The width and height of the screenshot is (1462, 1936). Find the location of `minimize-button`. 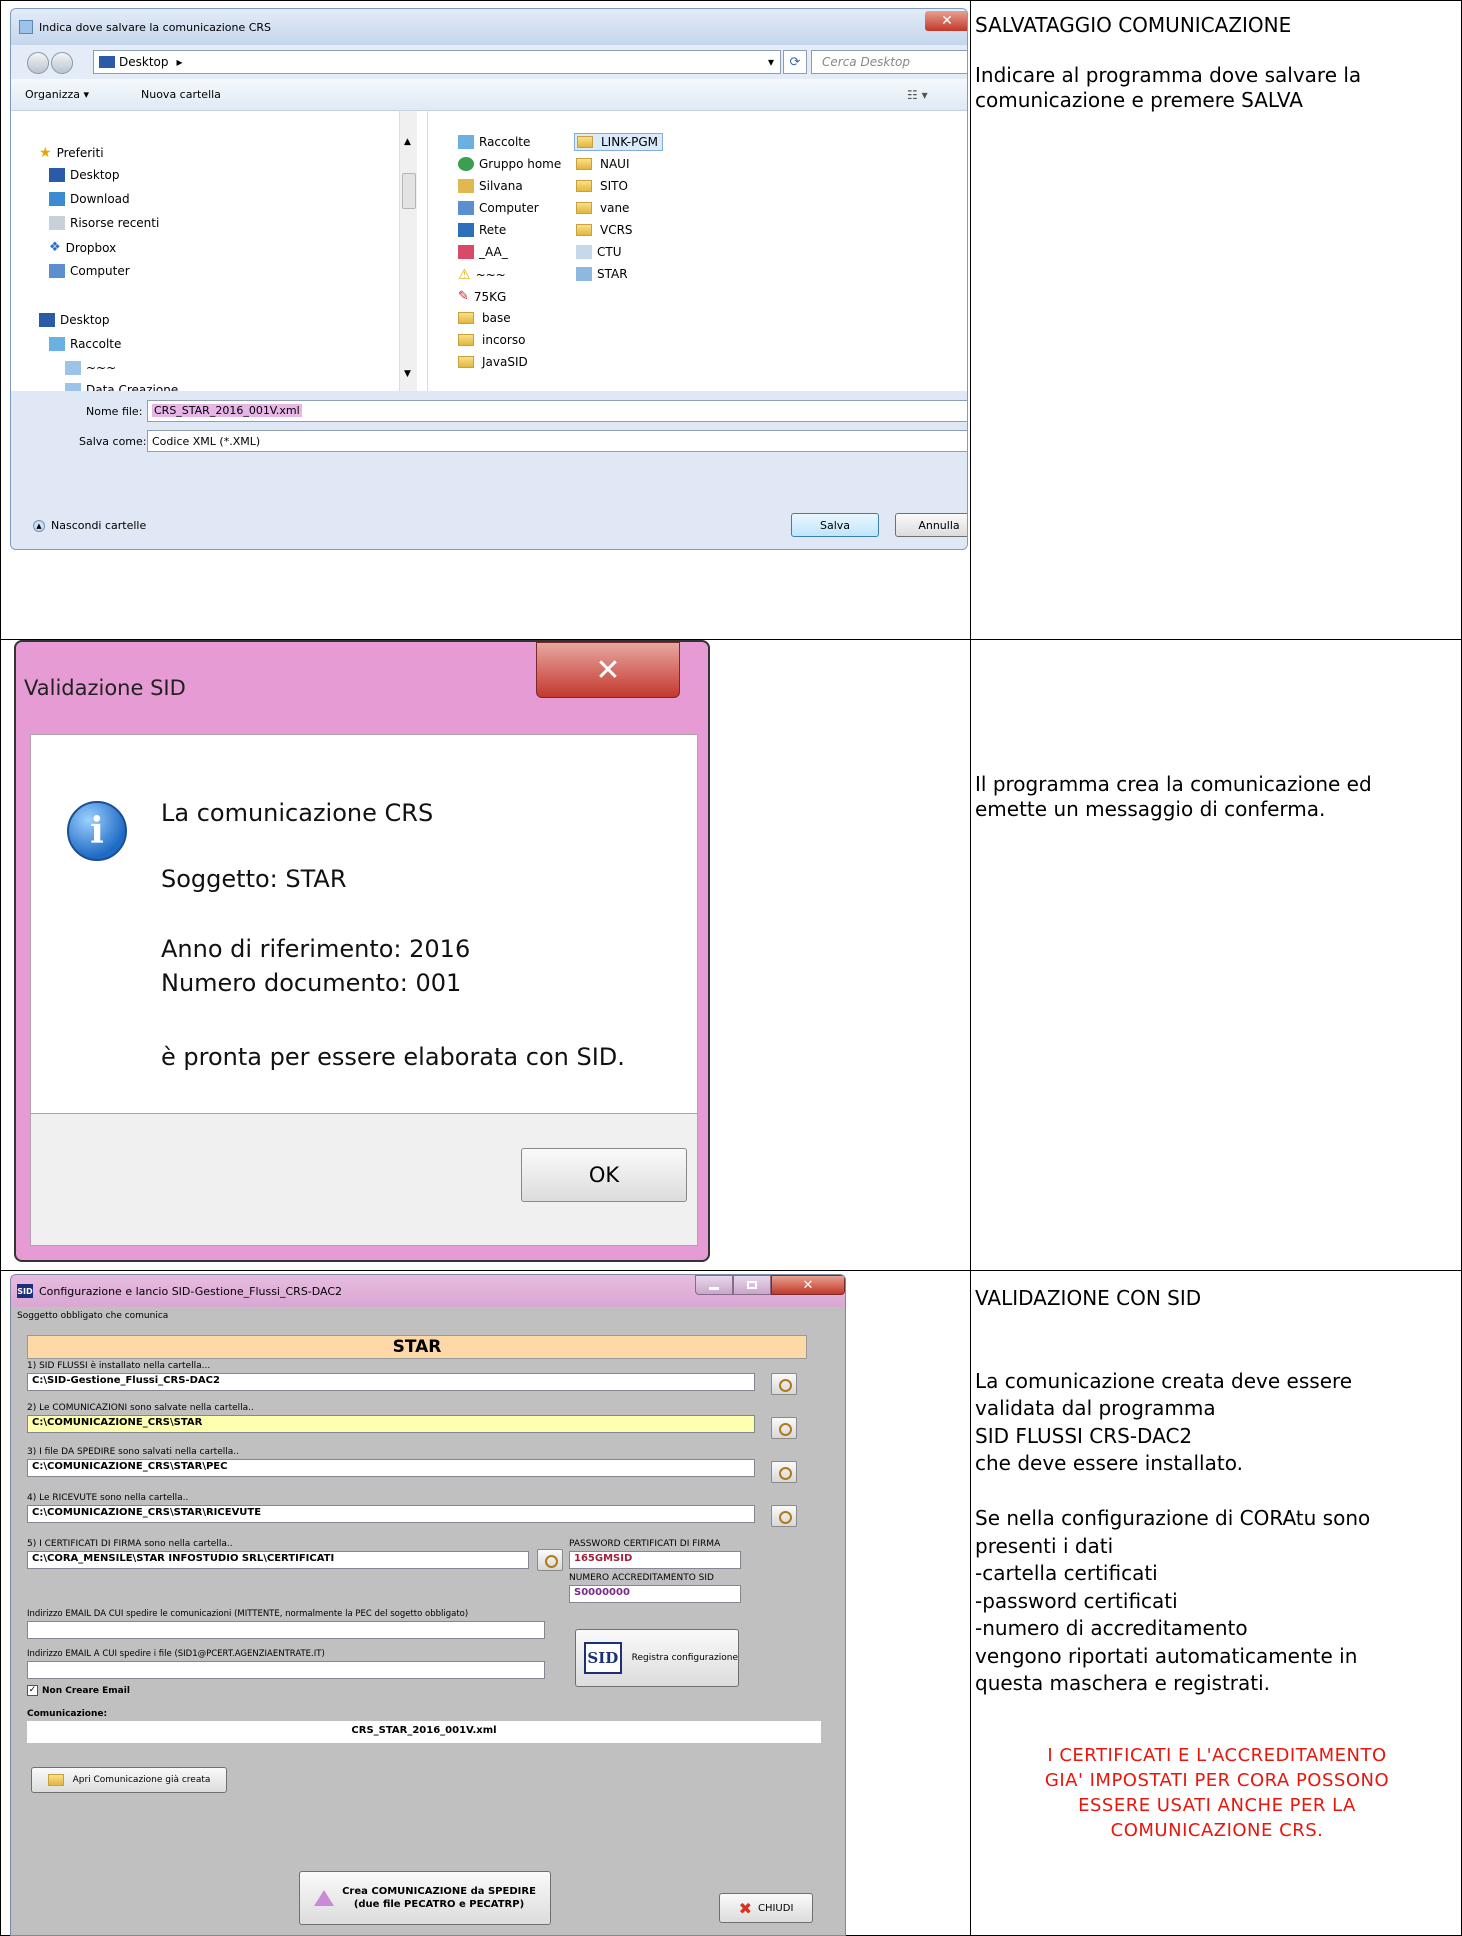

minimize-button is located at coordinates (714, 1285).